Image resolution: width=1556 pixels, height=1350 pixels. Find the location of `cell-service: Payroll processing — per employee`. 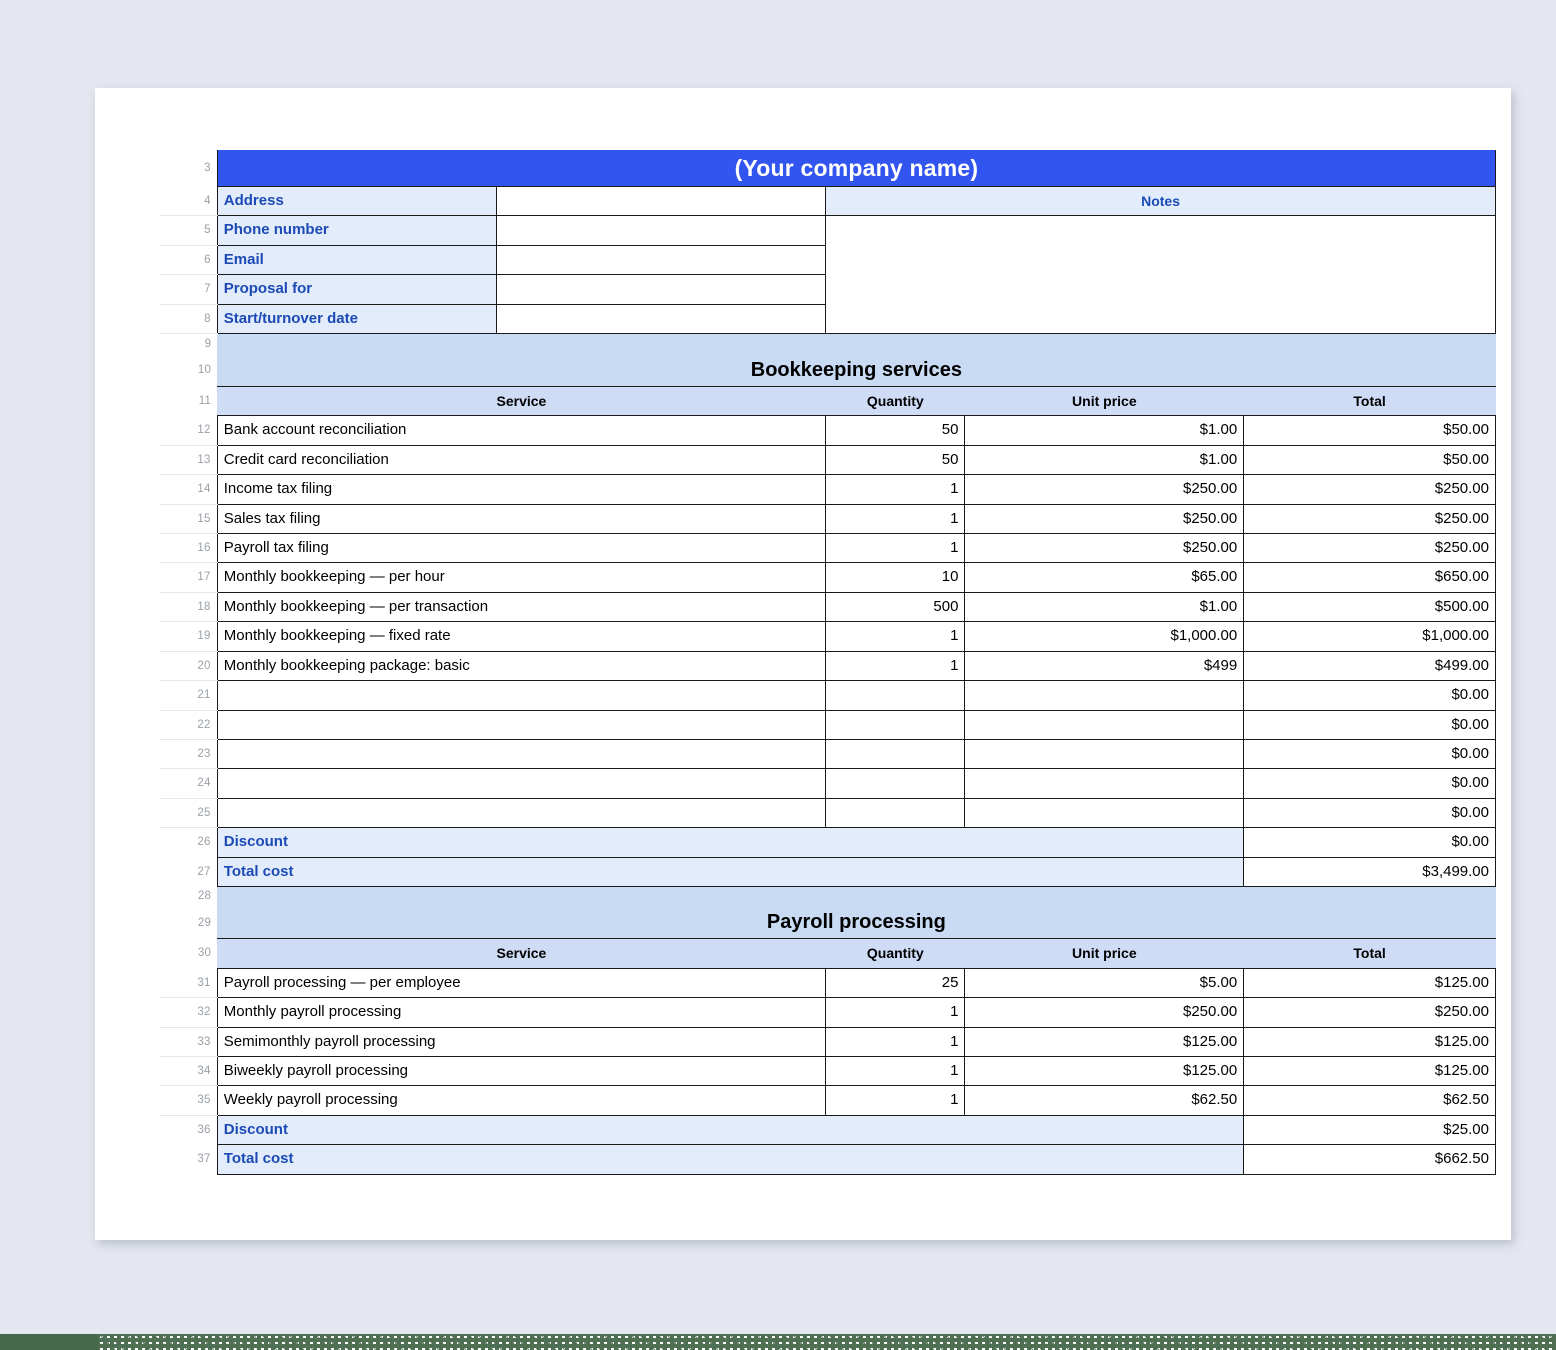

cell-service: Payroll processing — per employee is located at coordinates (521, 983).